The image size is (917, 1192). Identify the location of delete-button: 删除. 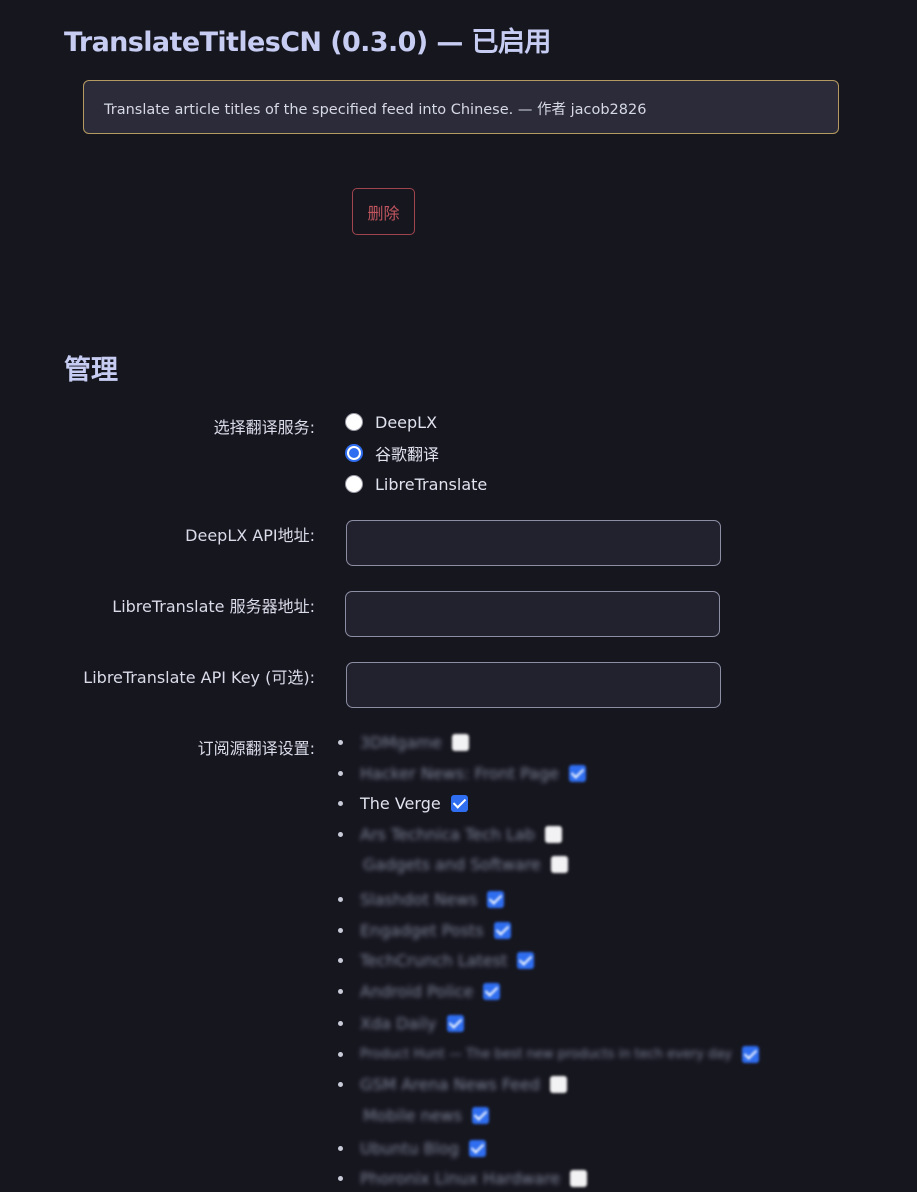
(383, 211).